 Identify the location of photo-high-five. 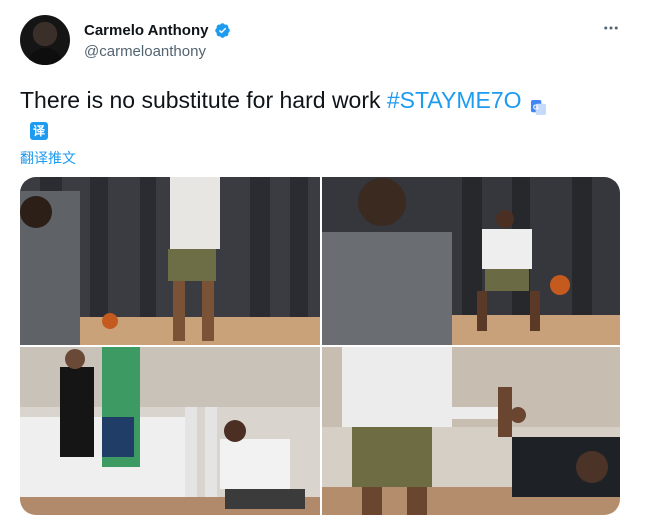
(471, 431).